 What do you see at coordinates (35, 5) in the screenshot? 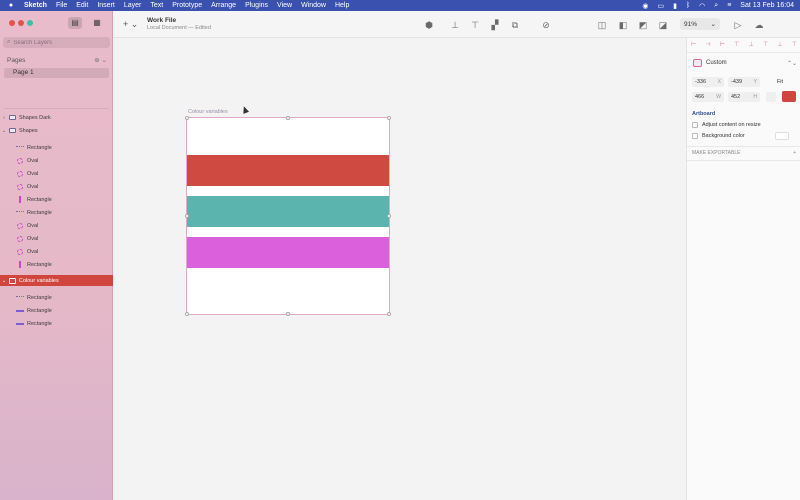
I see `menu-sketch: Sketch` at bounding box center [35, 5].